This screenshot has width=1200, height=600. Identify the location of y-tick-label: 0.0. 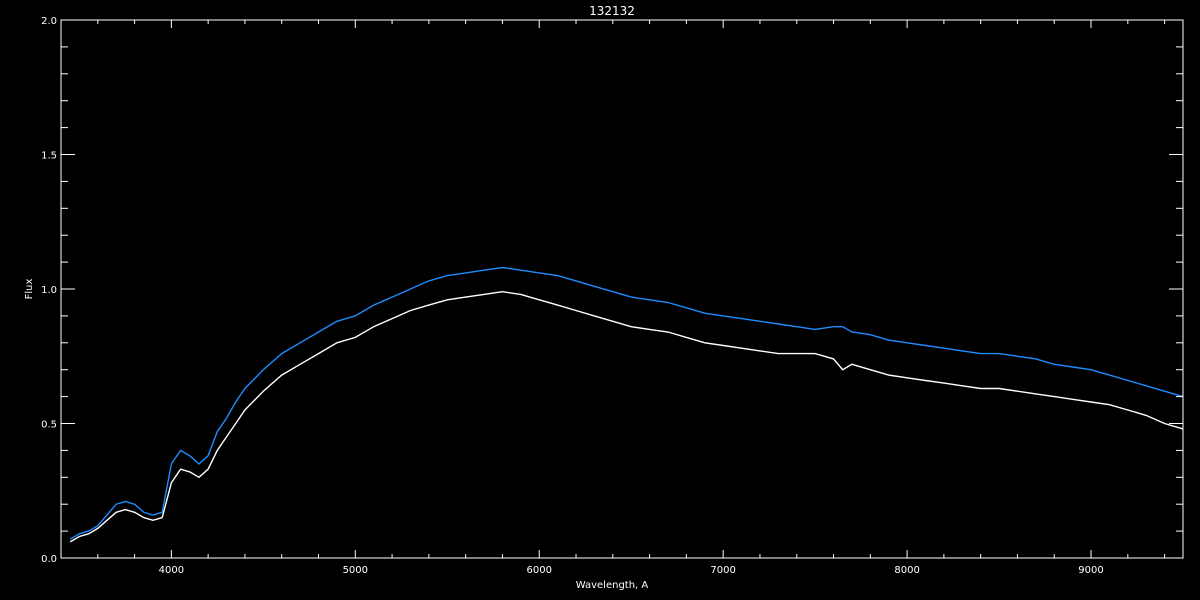
(49, 559).